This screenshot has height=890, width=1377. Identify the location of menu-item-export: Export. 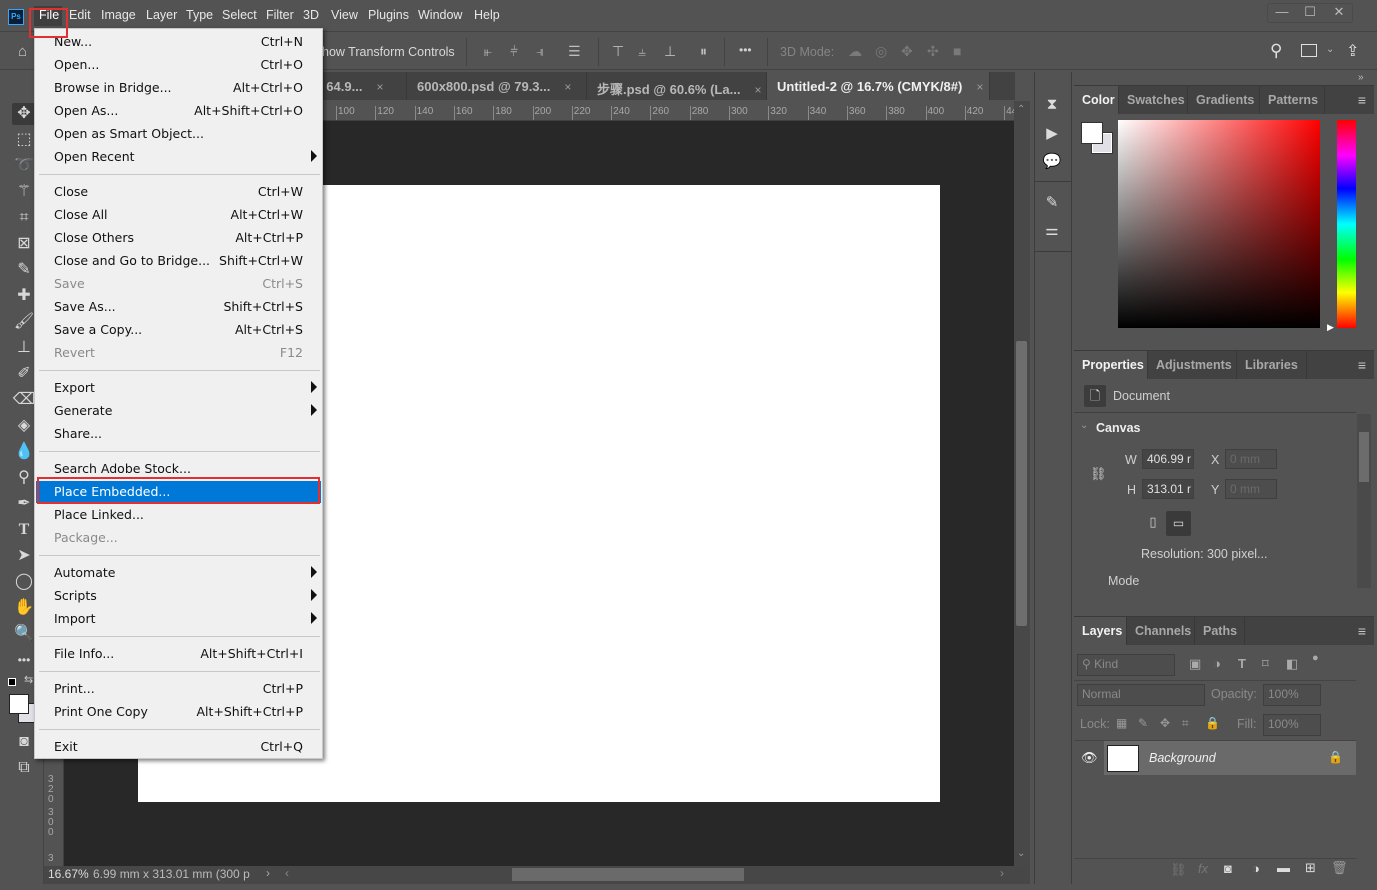
(178, 388).